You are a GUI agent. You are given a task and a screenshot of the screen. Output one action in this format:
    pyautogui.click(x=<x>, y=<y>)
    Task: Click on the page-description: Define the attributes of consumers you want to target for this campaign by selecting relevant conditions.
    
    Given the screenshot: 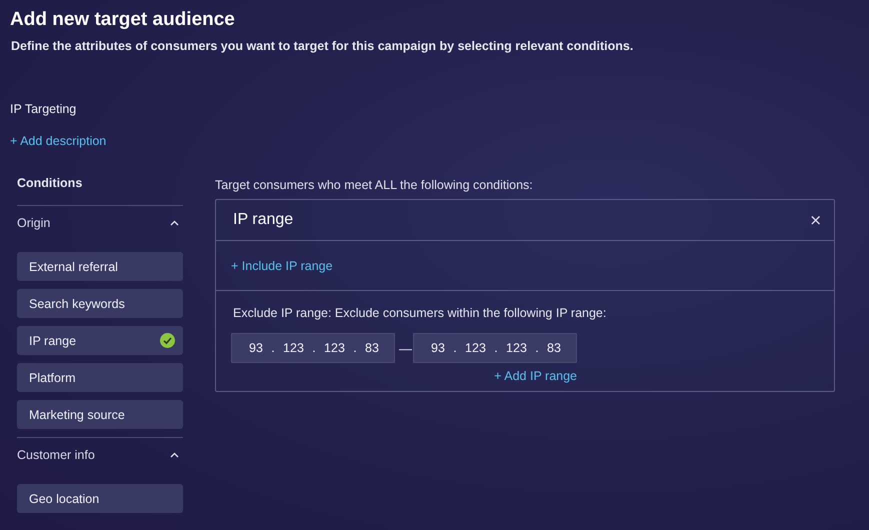 What is the action you would take?
    pyautogui.click(x=322, y=46)
    